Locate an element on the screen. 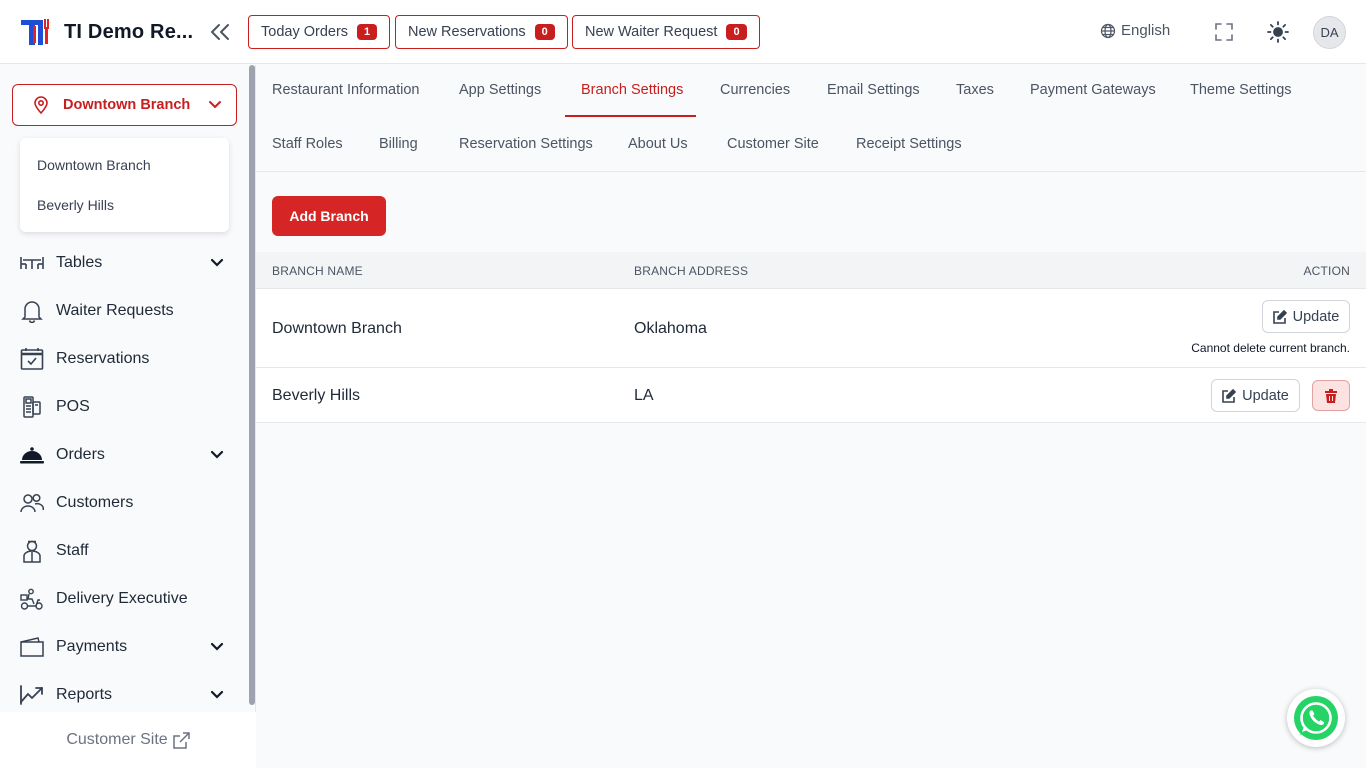  branch-selector: Downtown Branch is located at coordinates (124, 105).